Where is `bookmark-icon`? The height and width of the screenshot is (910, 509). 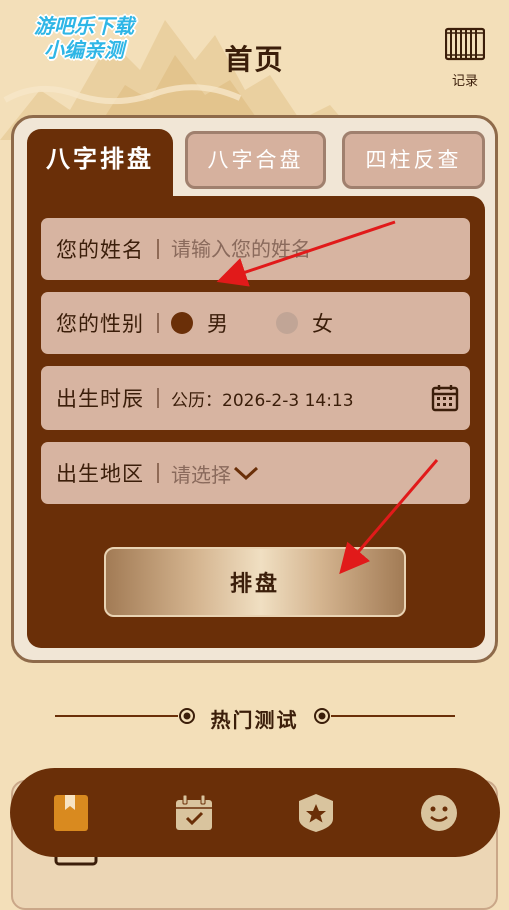
bookmark-icon is located at coordinates (71, 812).